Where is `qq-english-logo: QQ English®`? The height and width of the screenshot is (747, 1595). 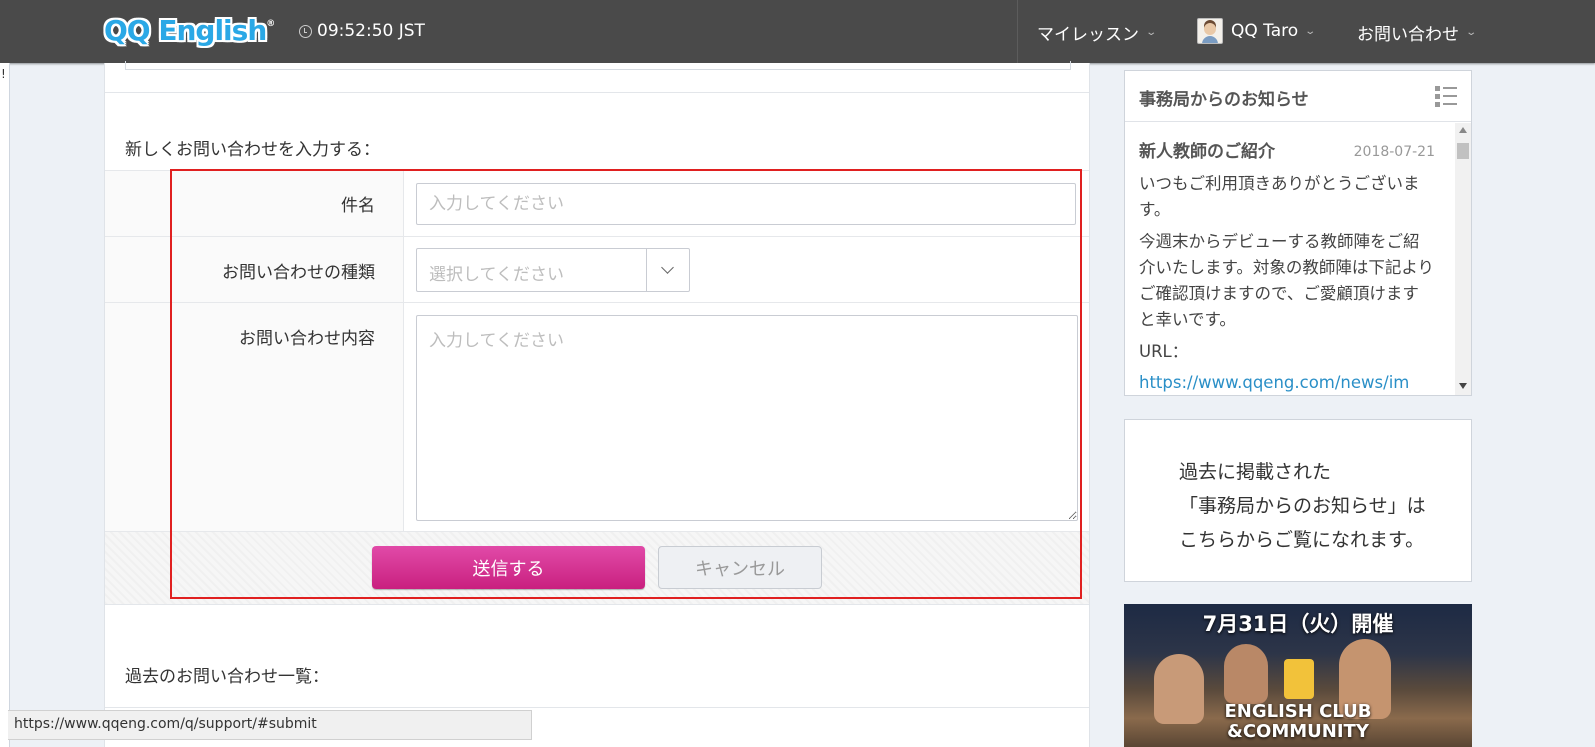
qq-english-logo: QQ English® is located at coordinates (189, 30).